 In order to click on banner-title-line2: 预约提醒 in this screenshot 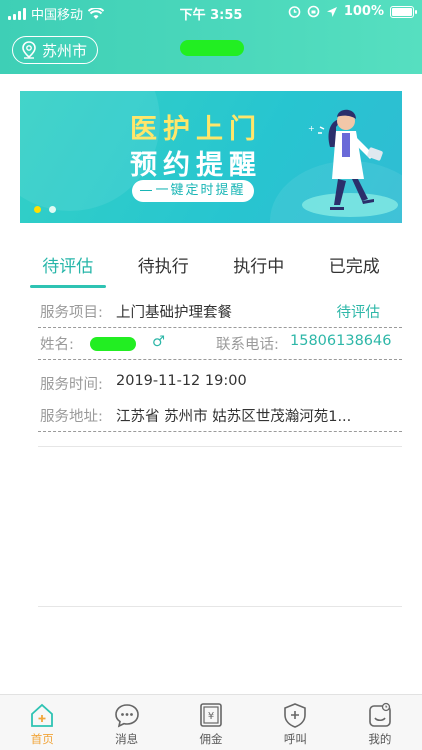, I will do `click(196, 165)`.